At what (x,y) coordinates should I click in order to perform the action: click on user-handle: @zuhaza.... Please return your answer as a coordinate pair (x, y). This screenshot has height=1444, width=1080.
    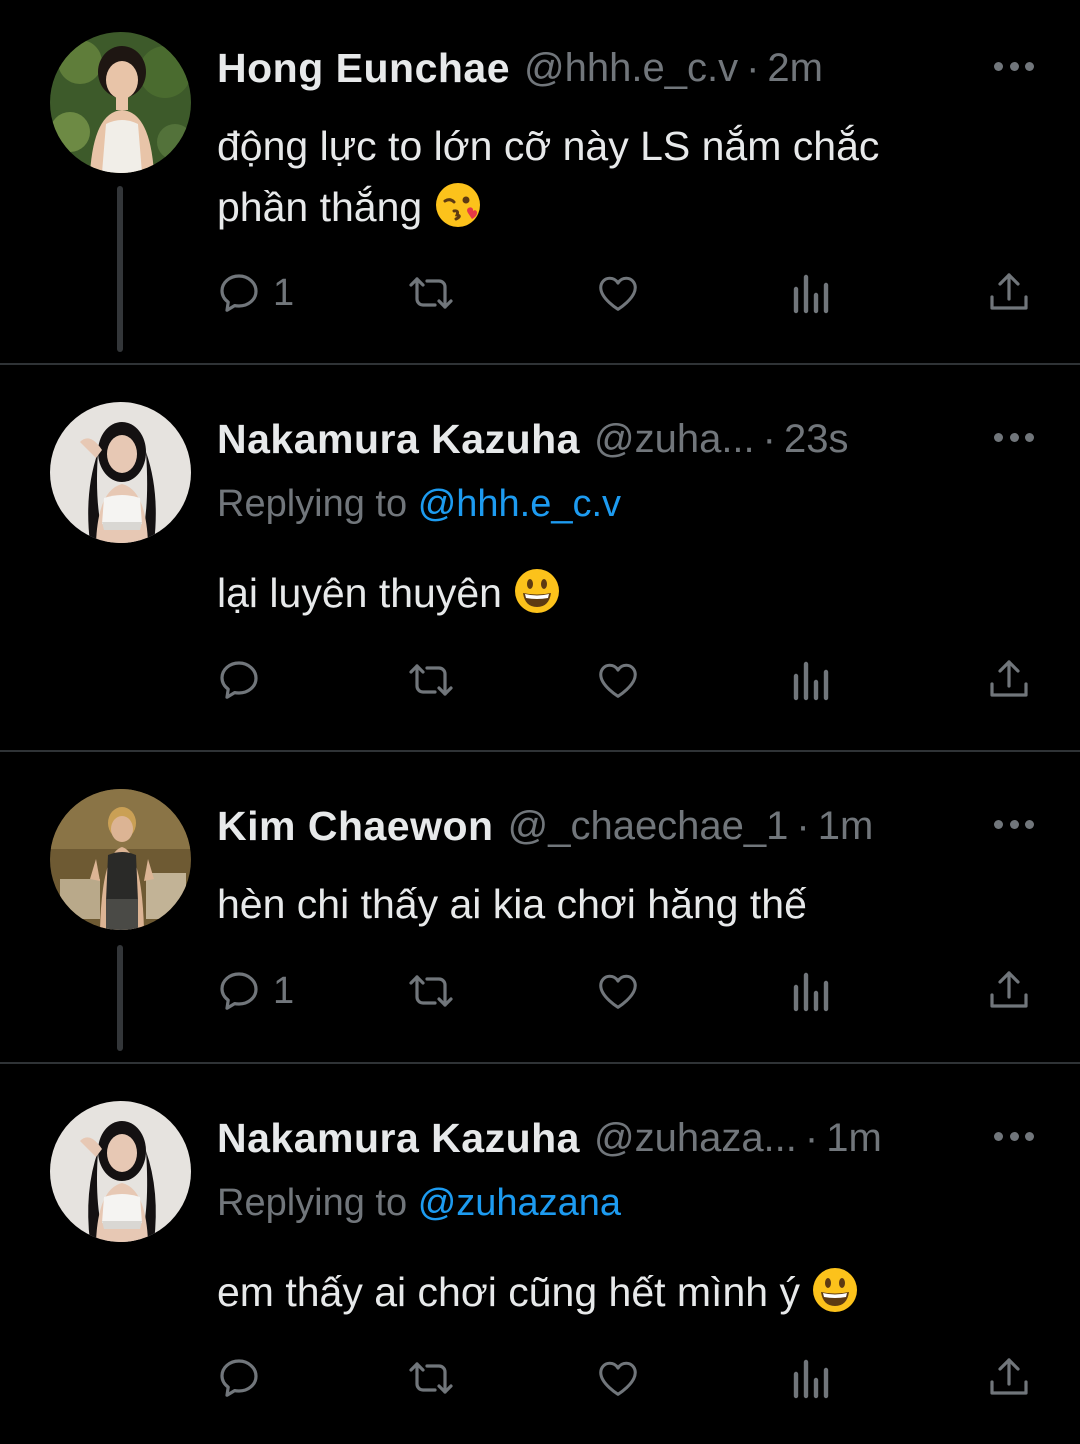
    Looking at the image, I should click on (695, 1138).